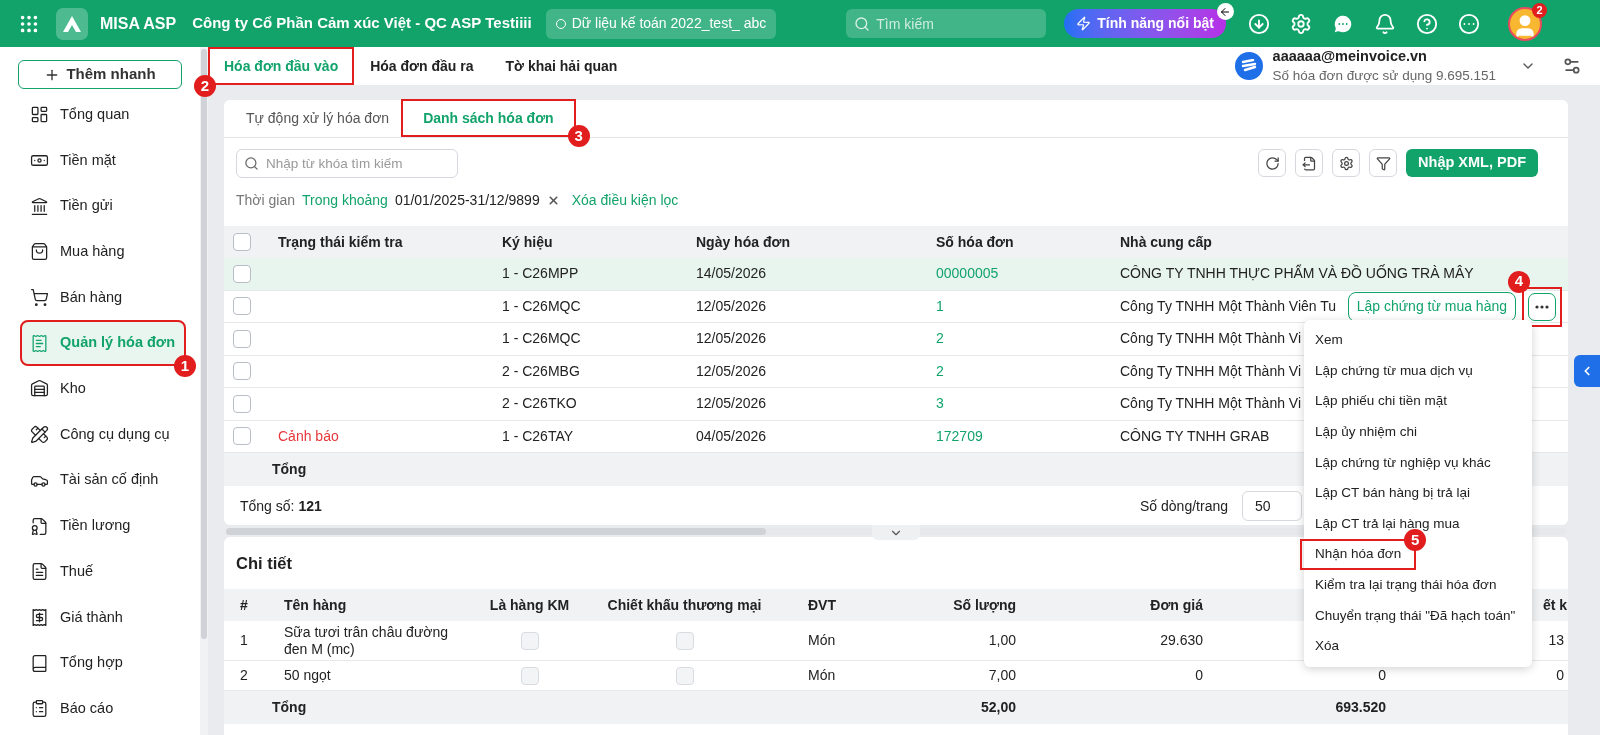 The image size is (1600, 735). I want to click on column-header: Tên hàng, so click(315, 604).